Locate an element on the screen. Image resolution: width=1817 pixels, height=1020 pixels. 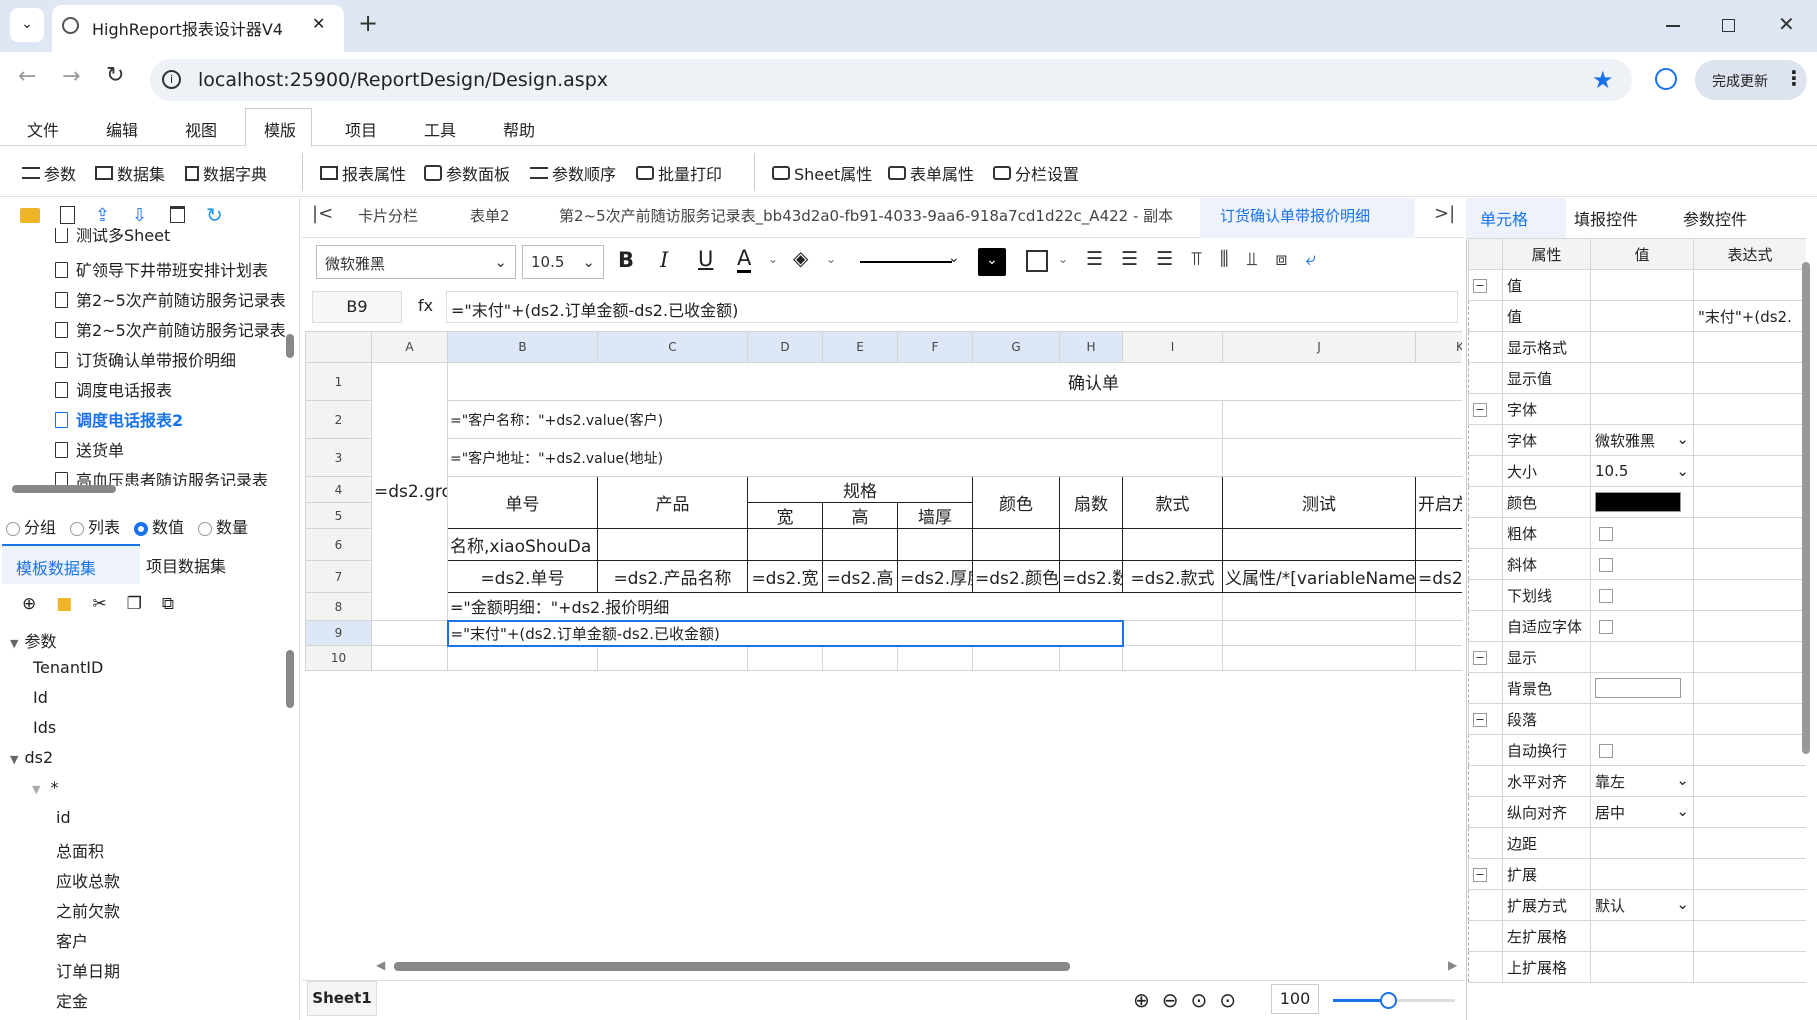
row-header: 8 is located at coordinates (338, 606).